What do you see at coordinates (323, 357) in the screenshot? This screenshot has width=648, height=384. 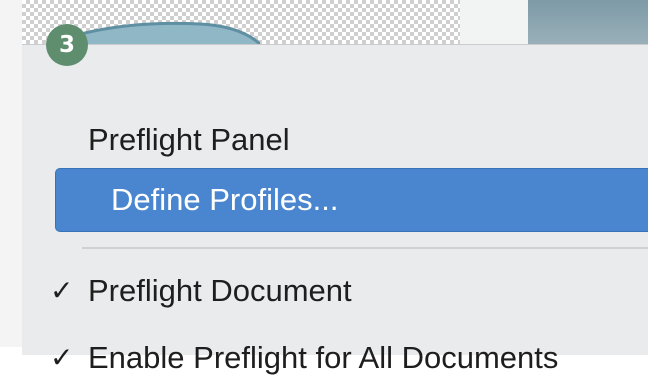 I see `menu-item-label: Enable Preflight for All Documents` at bounding box center [323, 357].